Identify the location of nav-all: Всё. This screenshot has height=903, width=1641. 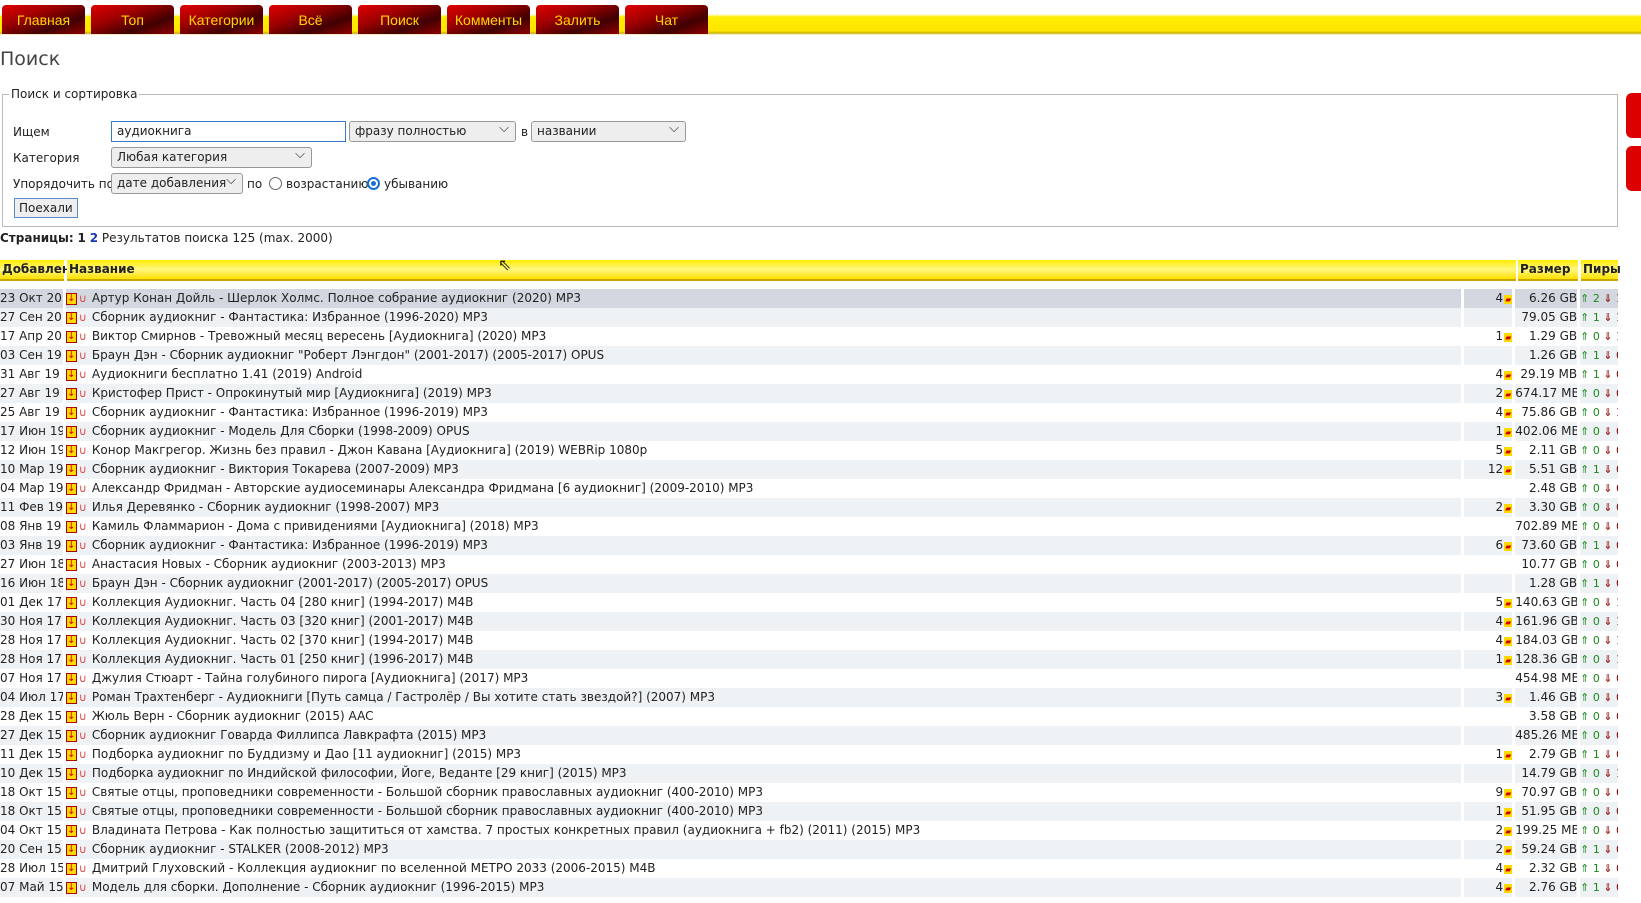
(310, 19).